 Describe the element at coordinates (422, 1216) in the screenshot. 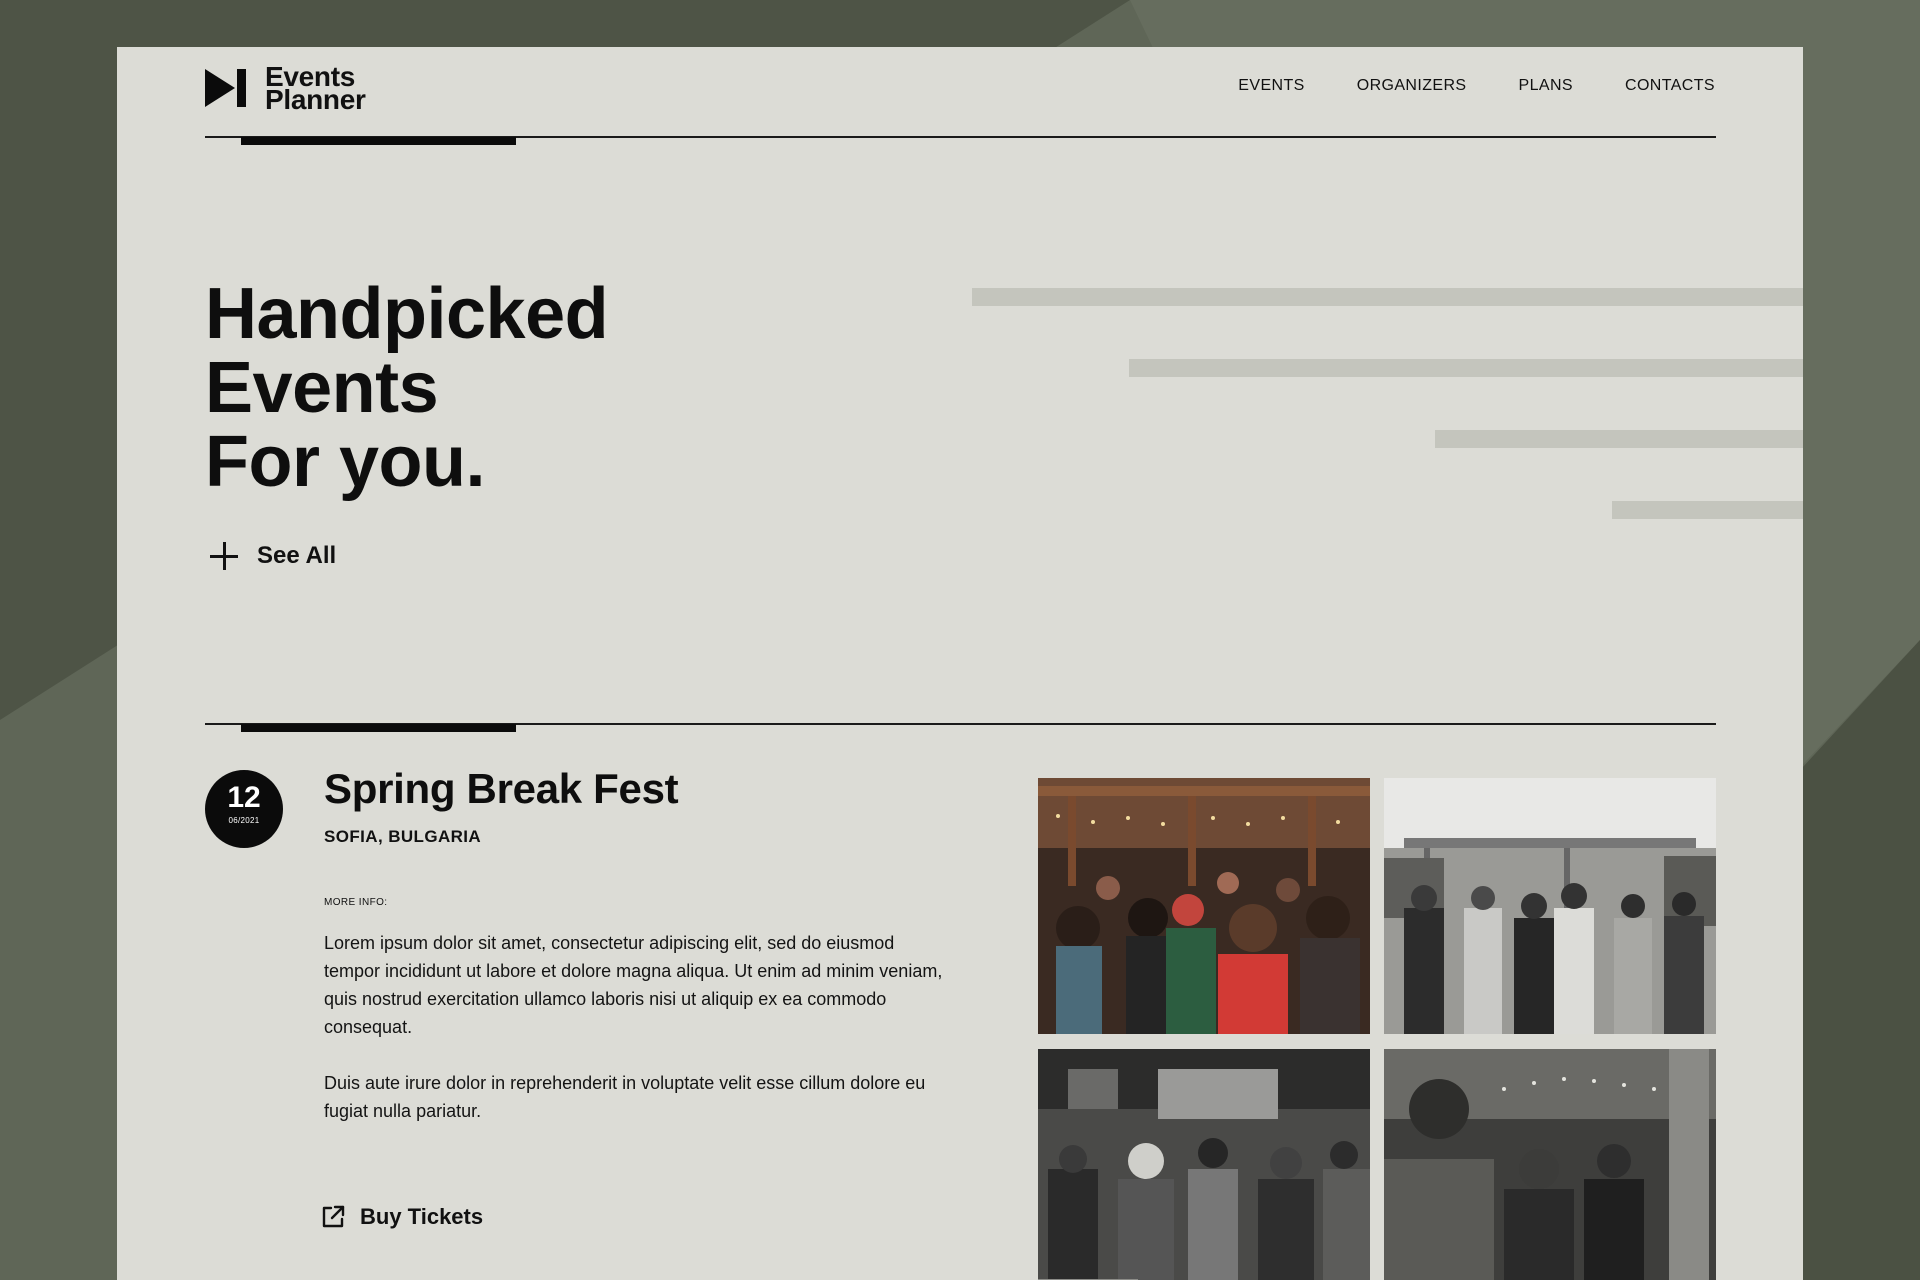

I see `buy-tickets-label: Buy Tickets` at that location.